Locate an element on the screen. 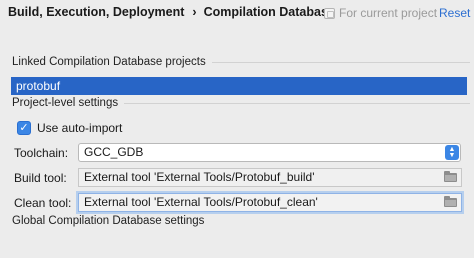  checkmark-icon: ✓ is located at coordinates (24, 127).